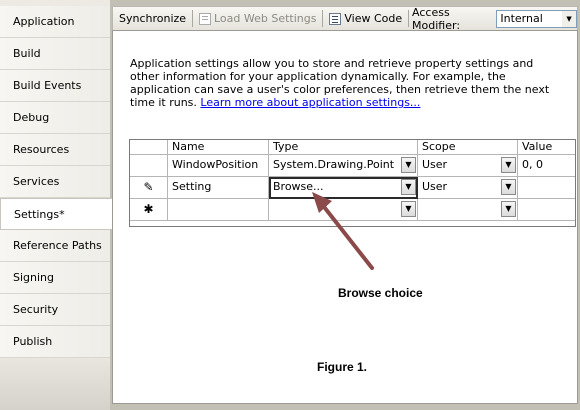  I want to click on tab-strip-background, so click(55, 384).